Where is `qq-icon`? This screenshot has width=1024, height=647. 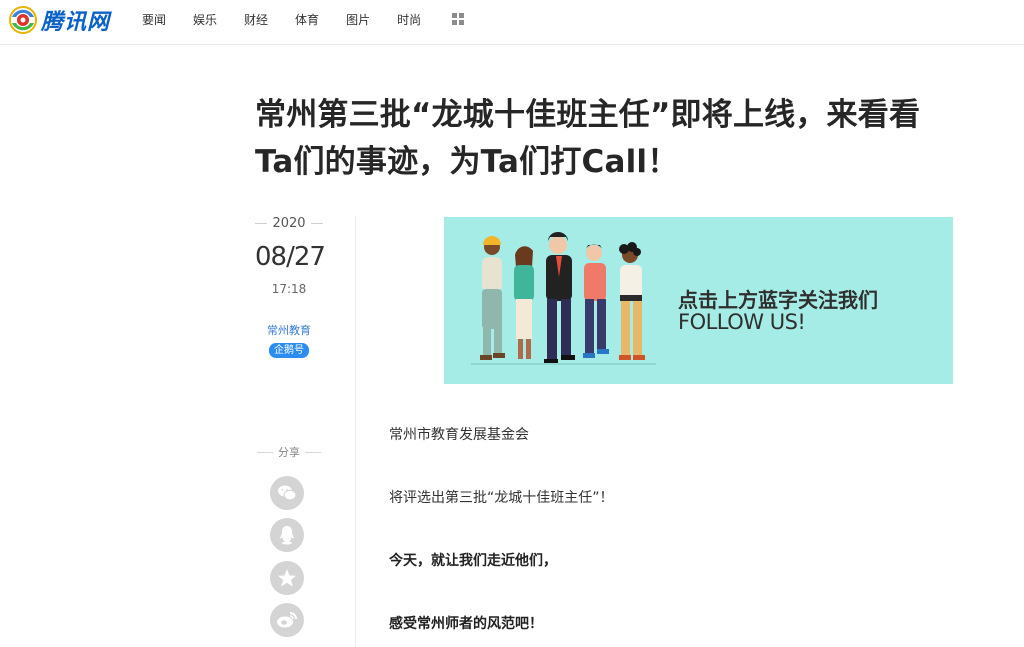 qq-icon is located at coordinates (287, 535).